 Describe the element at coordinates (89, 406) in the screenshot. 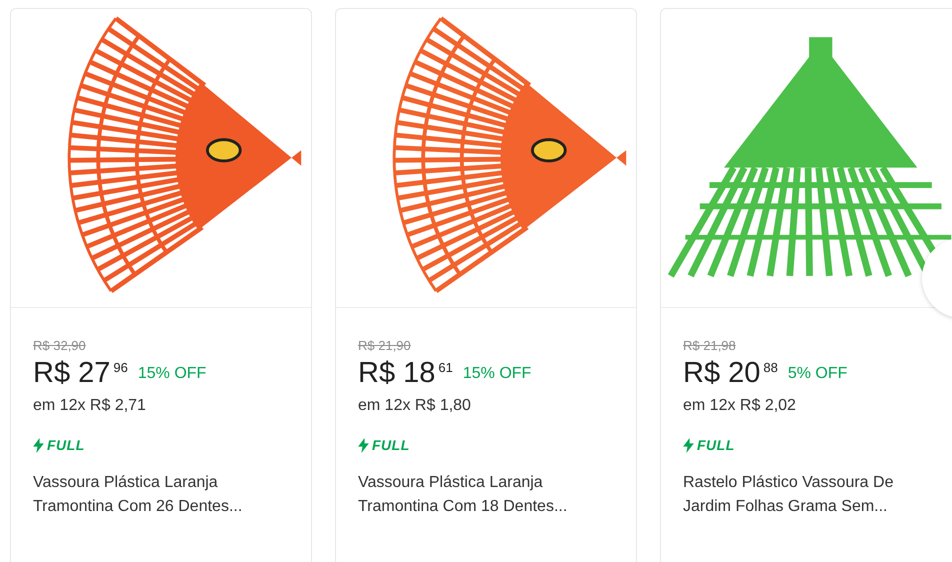

I see `installments-text: em 12x R$ 2,71` at that location.